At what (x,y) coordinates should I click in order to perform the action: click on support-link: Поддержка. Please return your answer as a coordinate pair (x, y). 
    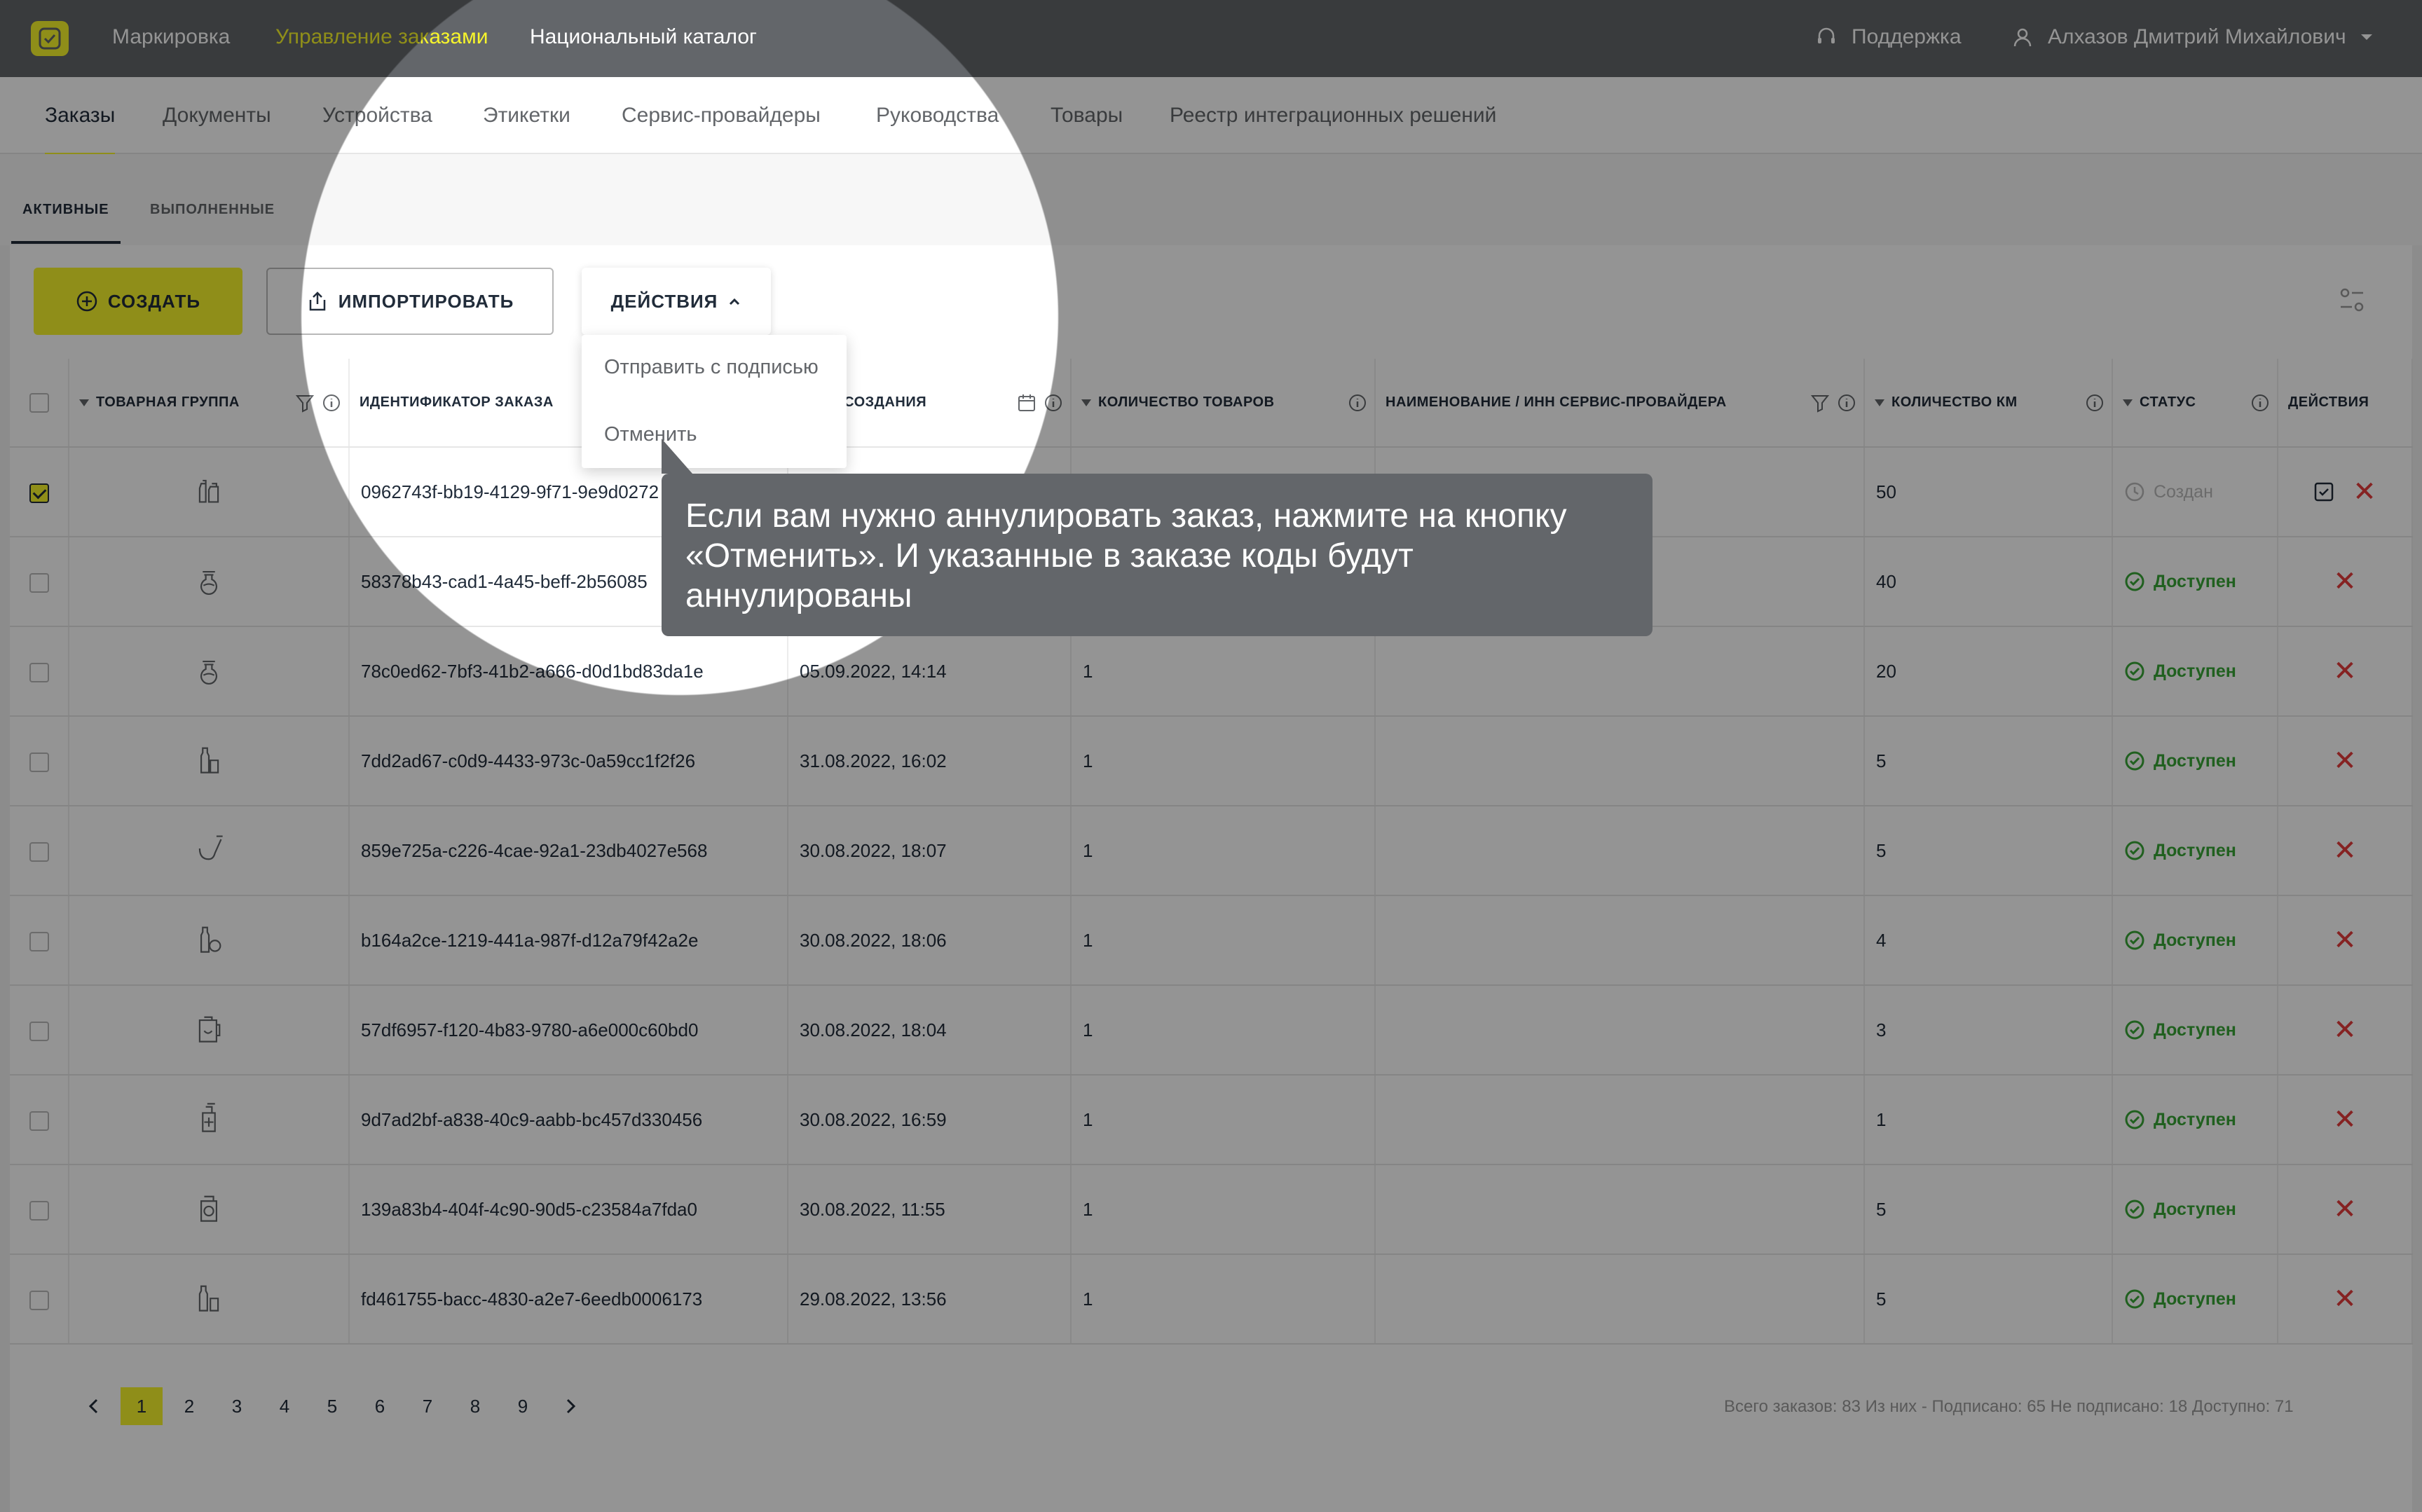
    Looking at the image, I should click on (1888, 37).